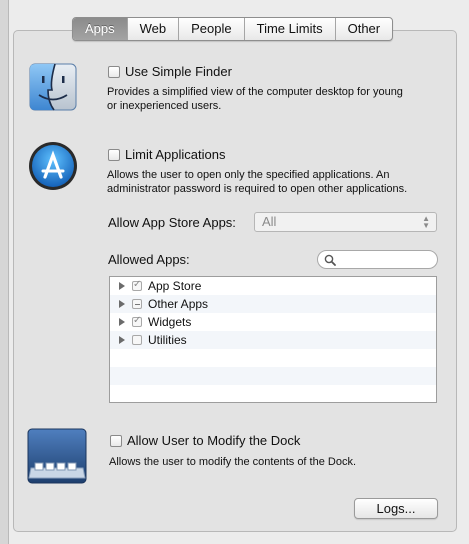 The width and height of the screenshot is (469, 544). I want to click on app-store-apps-value: All, so click(269, 221).